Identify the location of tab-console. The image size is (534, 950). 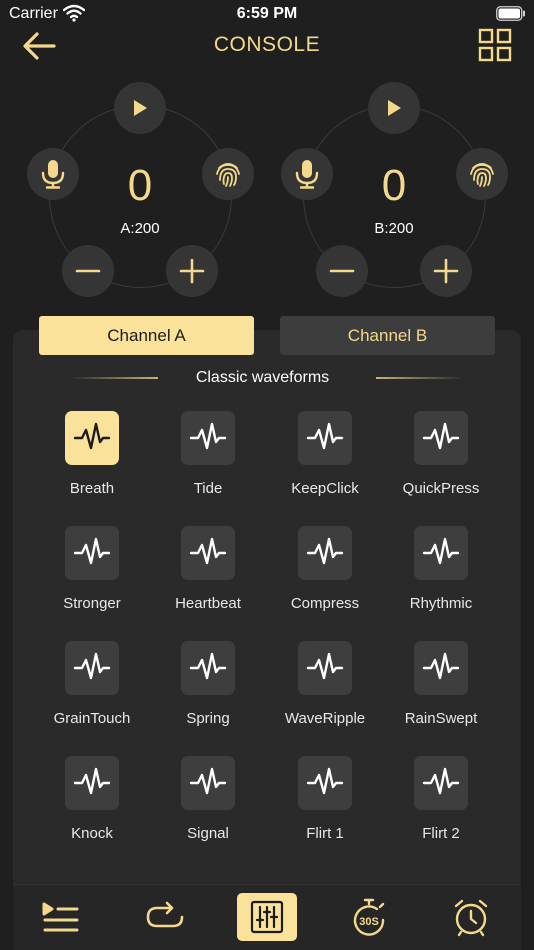
(267, 917).